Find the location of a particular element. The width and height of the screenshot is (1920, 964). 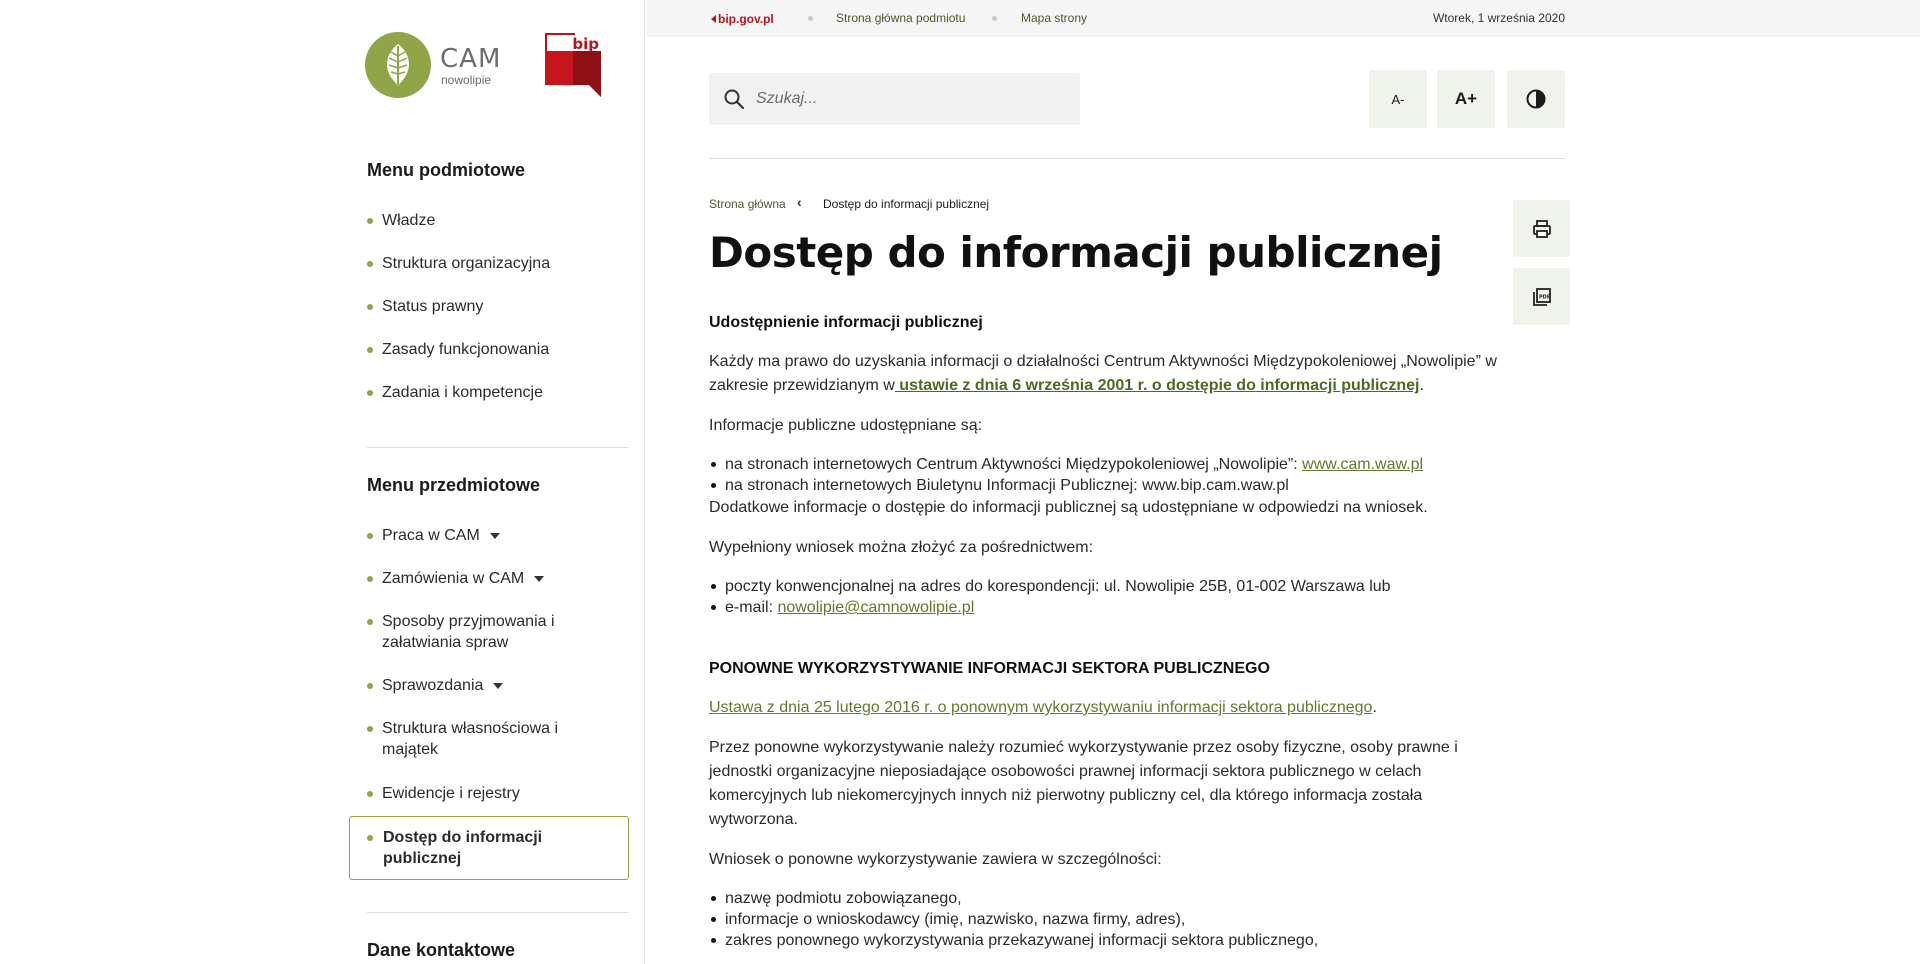

print-icon is located at coordinates (1541, 228).